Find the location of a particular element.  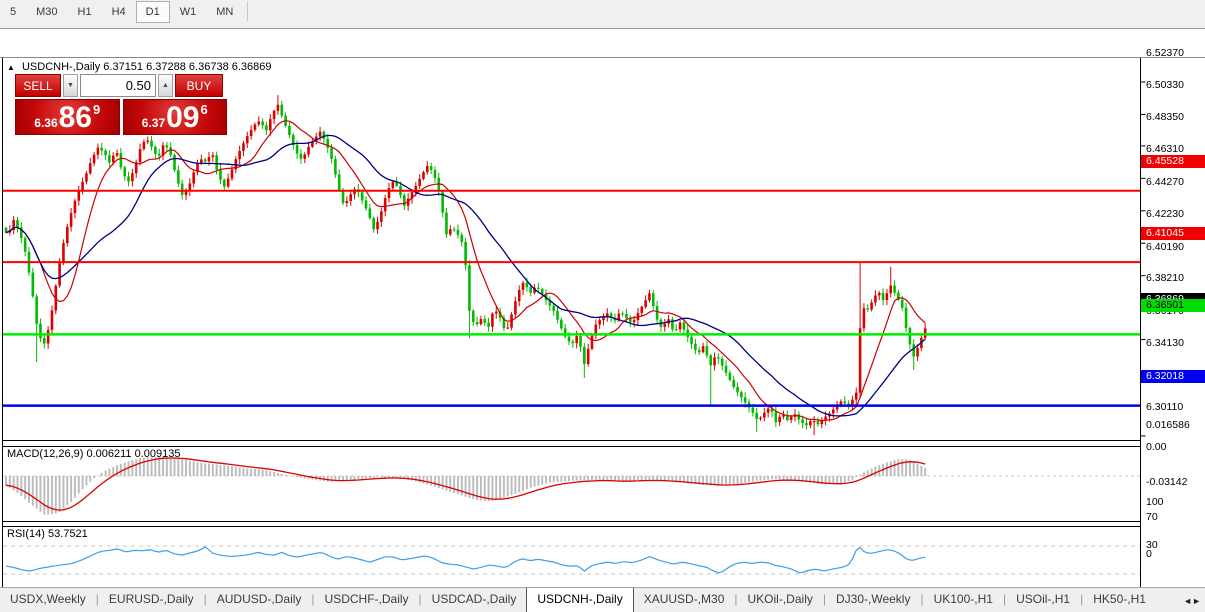

bottom-tab-usdcad-daily: USDCAD-,Daily is located at coordinates (474, 600).